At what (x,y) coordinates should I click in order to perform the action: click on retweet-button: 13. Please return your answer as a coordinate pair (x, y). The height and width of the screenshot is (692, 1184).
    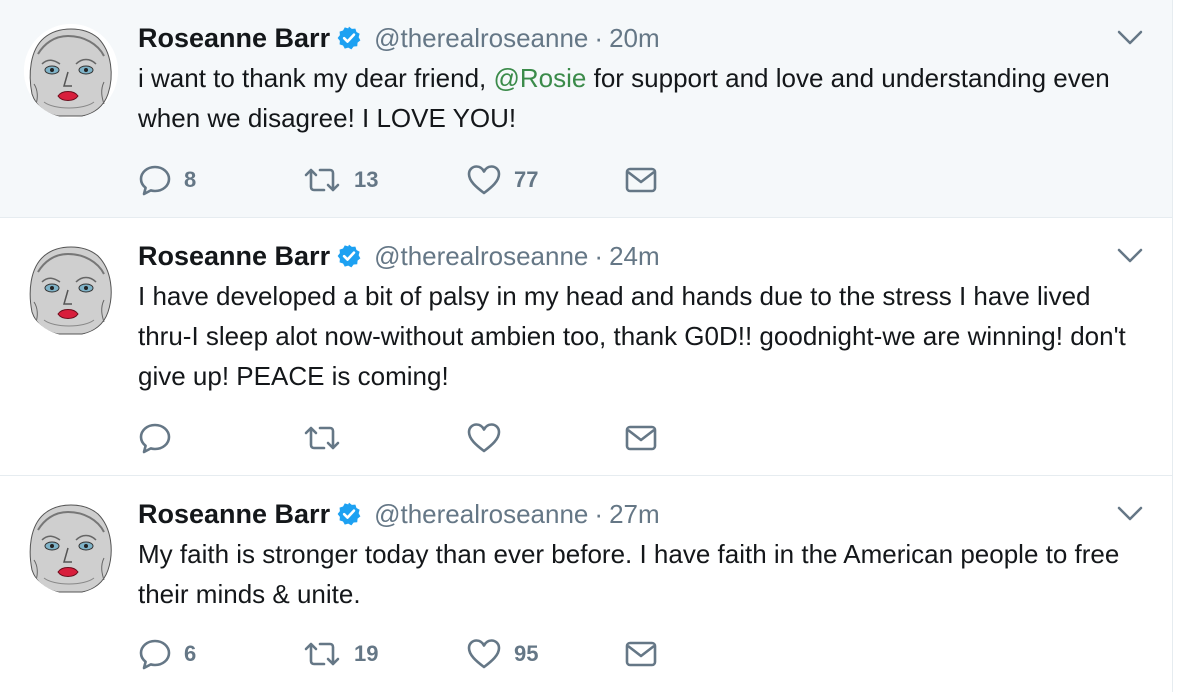
    Looking at the image, I should click on (384, 180).